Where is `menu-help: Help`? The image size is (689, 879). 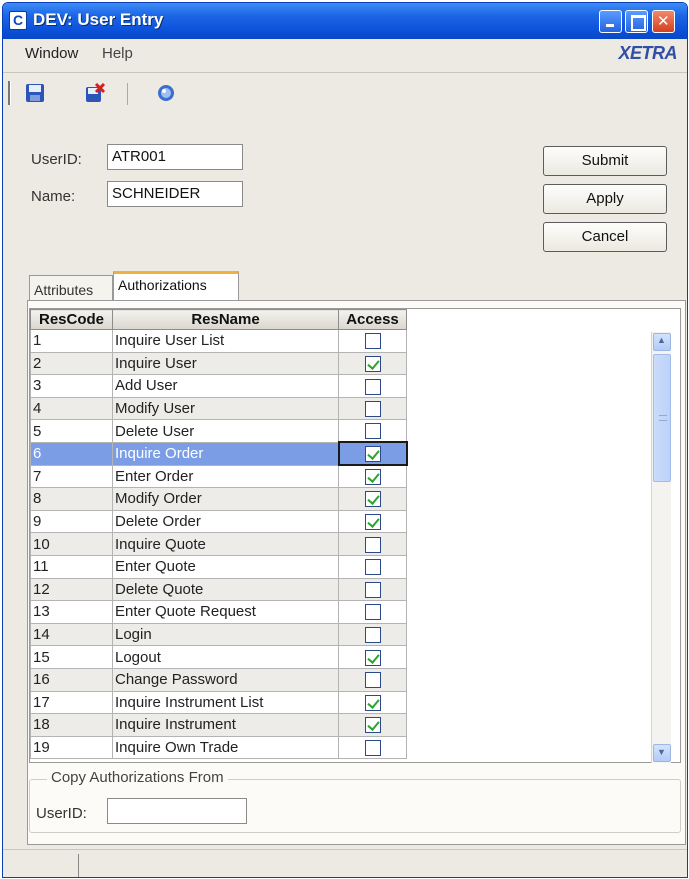
menu-help: Help is located at coordinates (117, 53).